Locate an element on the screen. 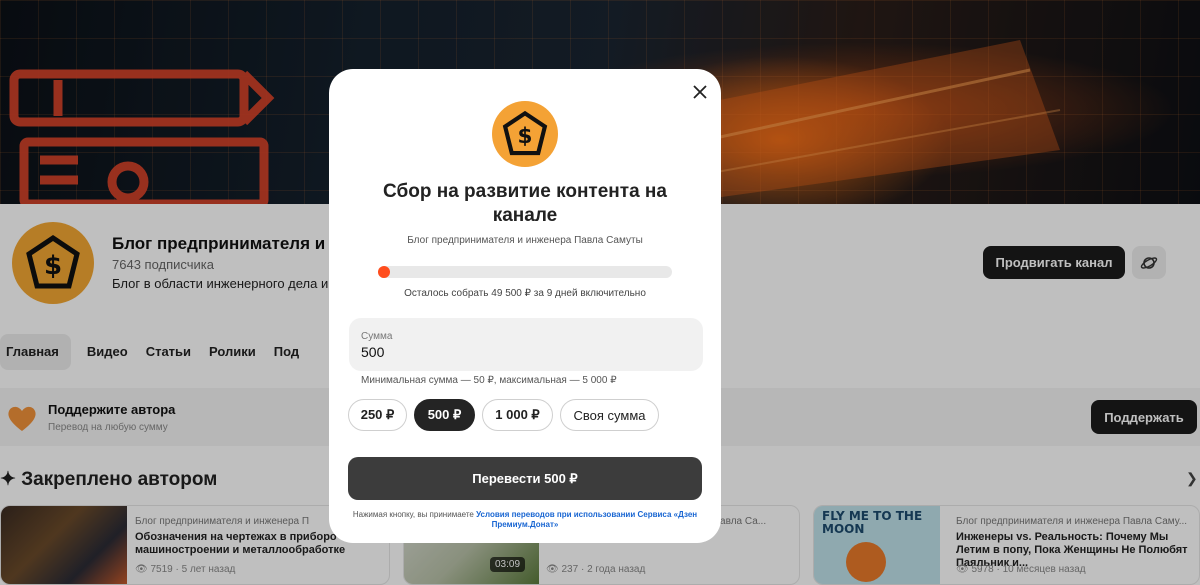  dollar-shield-icon: $ is located at coordinates (525, 133).